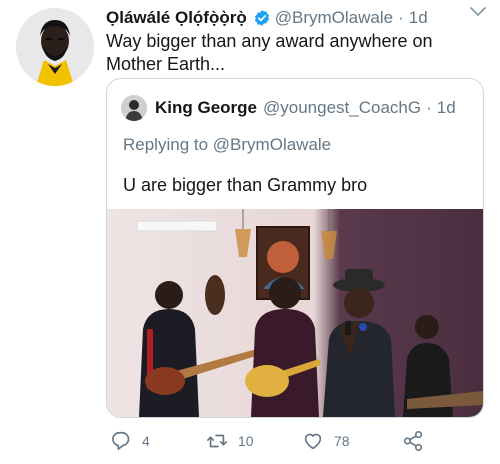 The height and width of the screenshot is (464, 500). Describe the element at coordinates (230, 441) in the screenshot. I see `retweet-button: 10` at that location.